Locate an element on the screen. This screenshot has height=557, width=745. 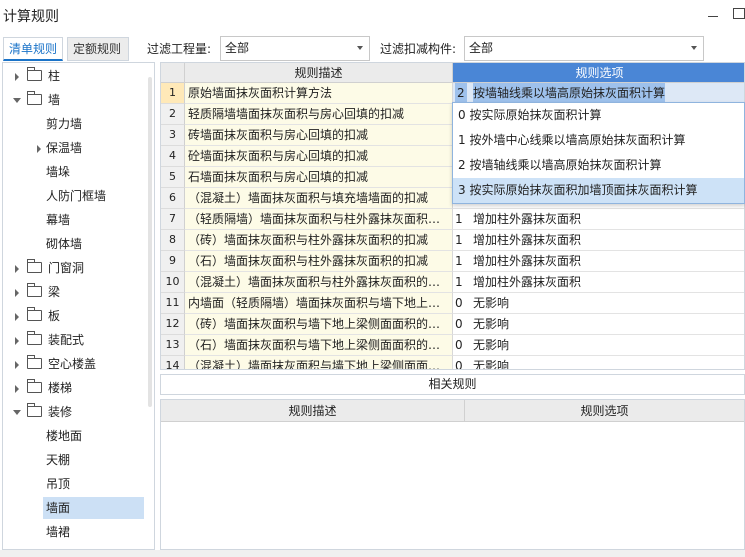
tree-item: 装配式 is located at coordinates (74, 340).